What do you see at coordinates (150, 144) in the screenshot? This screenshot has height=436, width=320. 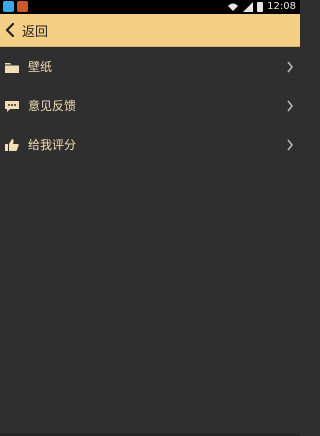 I see `menu-item-rate: 给我评分` at bounding box center [150, 144].